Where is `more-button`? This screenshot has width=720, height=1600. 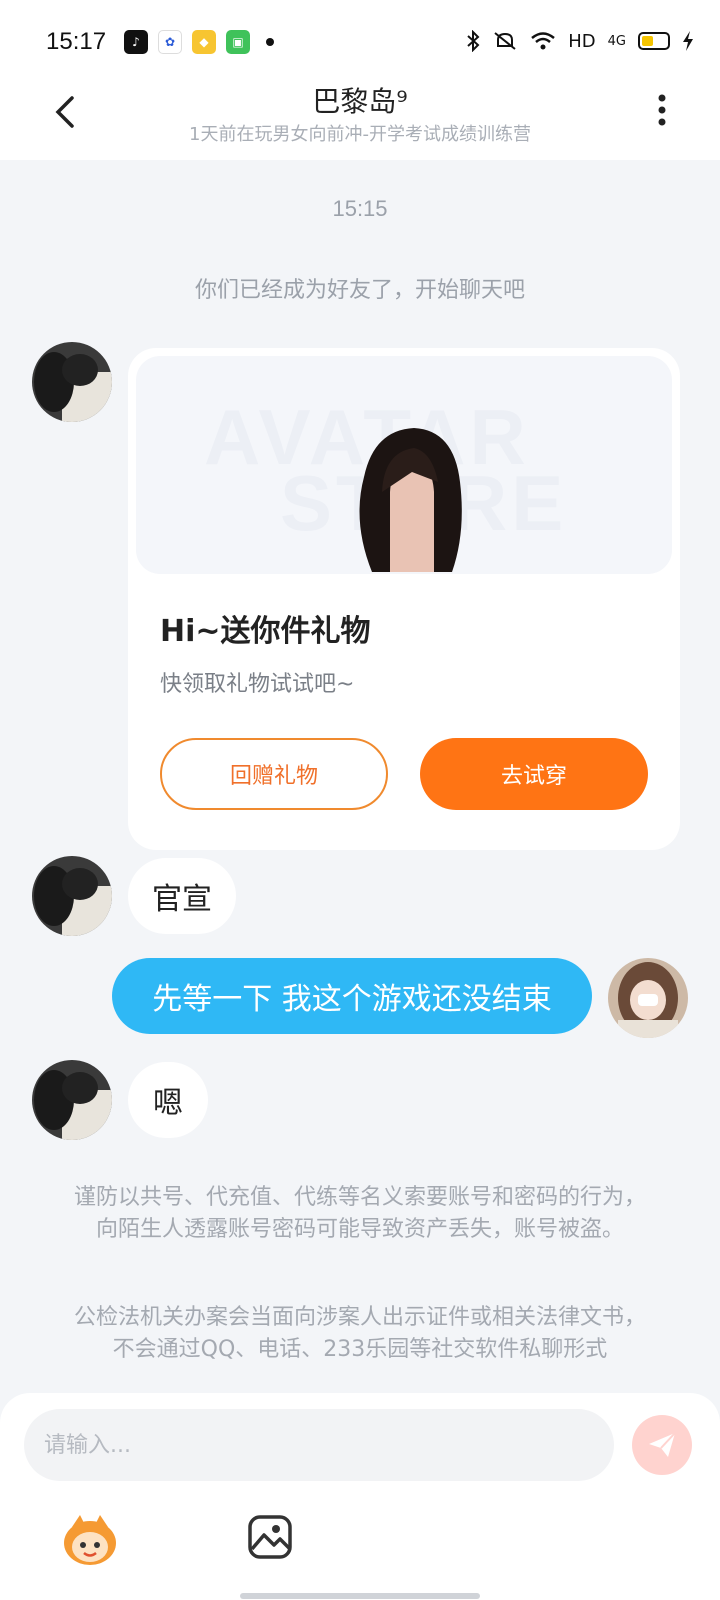 more-button is located at coordinates (662, 112).